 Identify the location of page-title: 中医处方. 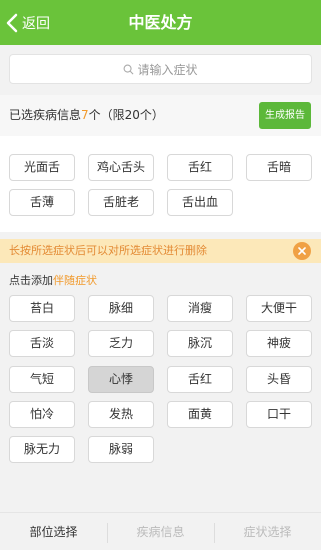
(160, 22).